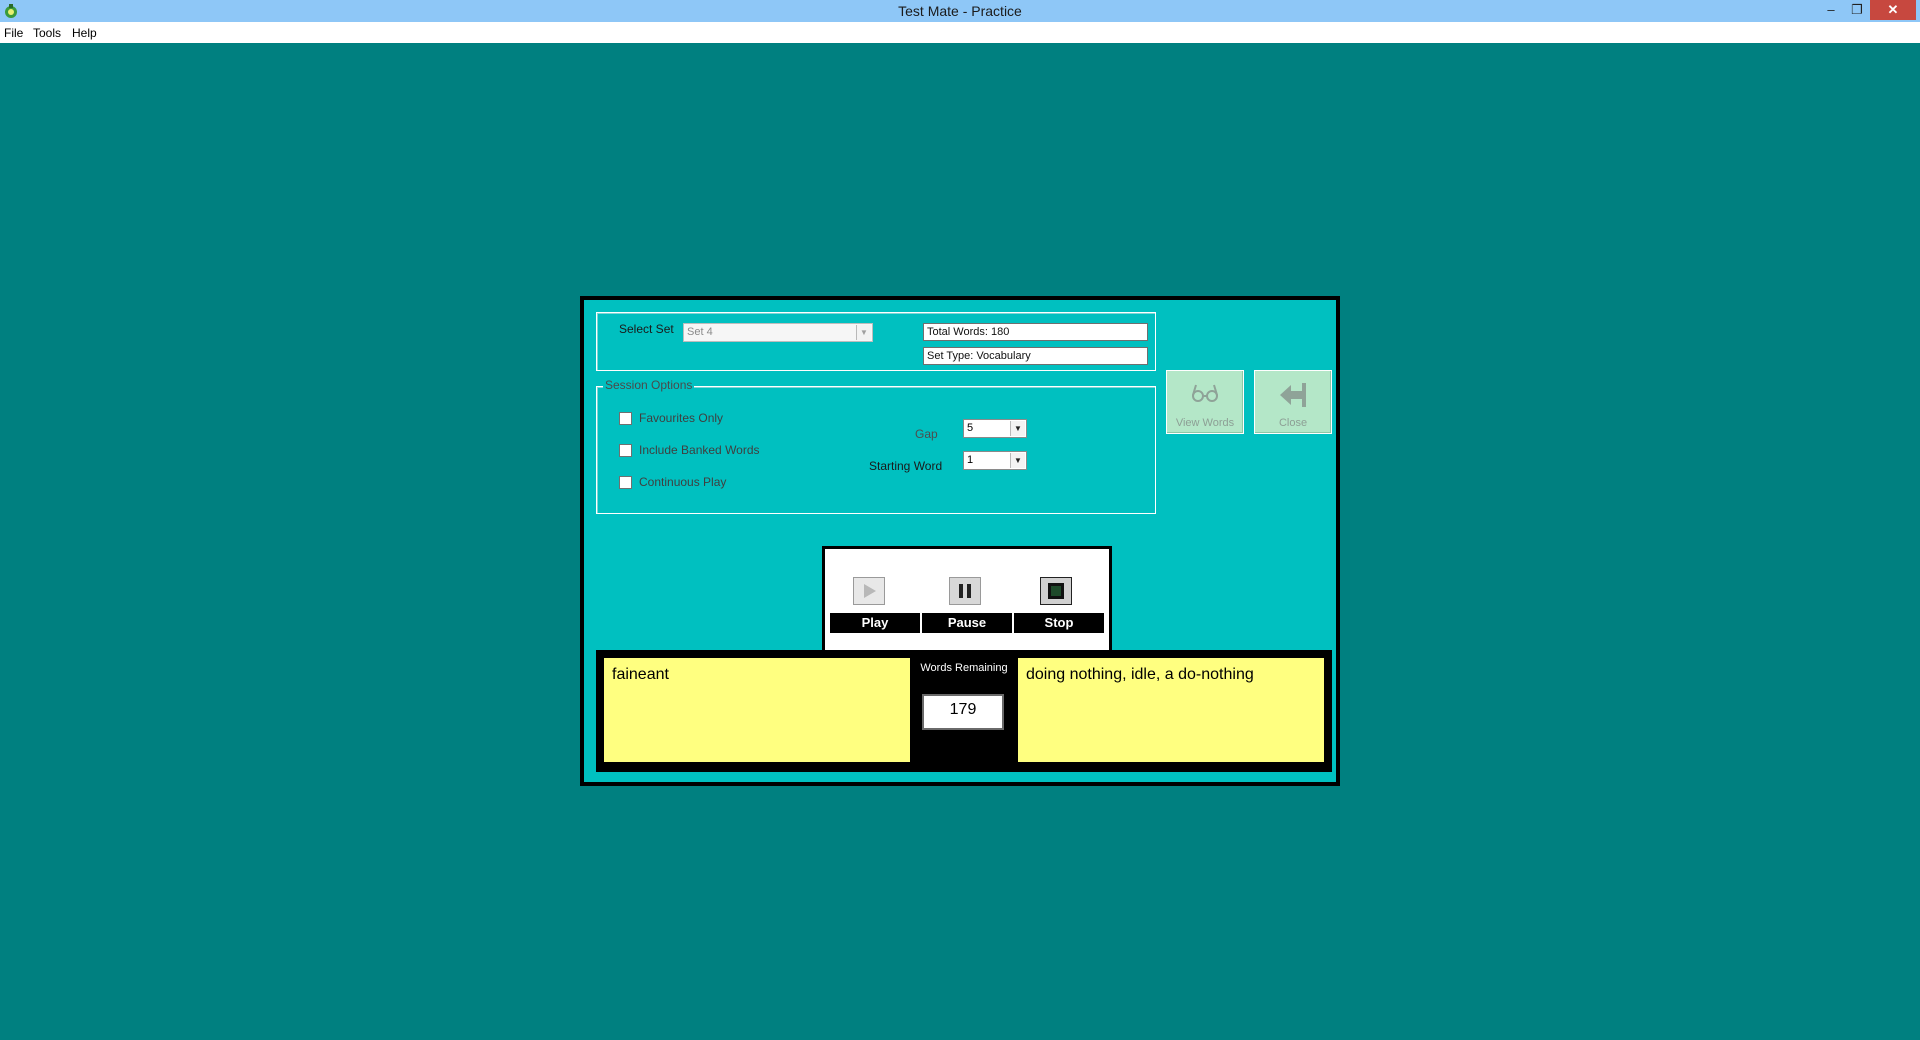 The height and width of the screenshot is (1040, 1920). What do you see at coordinates (1035, 356) in the screenshot?
I see `set-type-field: Set Type: Vocabulary` at bounding box center [1035, 356].